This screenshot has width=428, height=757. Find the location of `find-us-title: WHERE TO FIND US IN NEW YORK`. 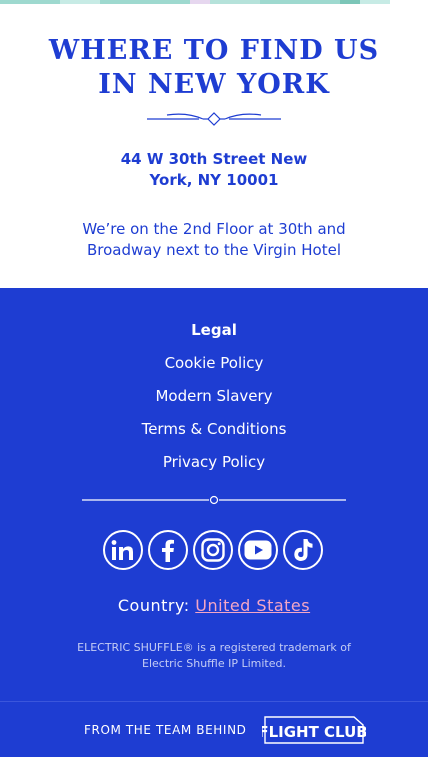

find-us-title: WHERE TO FIND US IN NEW YORK is located at coordinates (214, 68).